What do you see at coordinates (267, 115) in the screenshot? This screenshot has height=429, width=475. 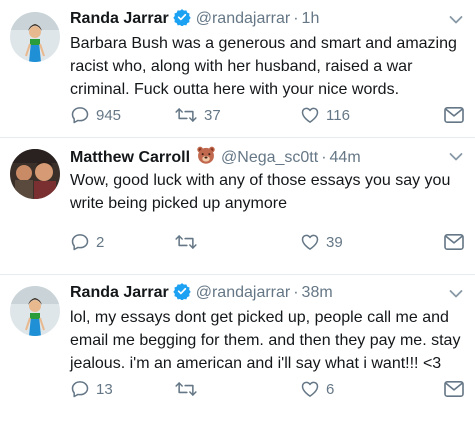 I see `action-bar: 945 37 116` at bounding box center [267, 115].